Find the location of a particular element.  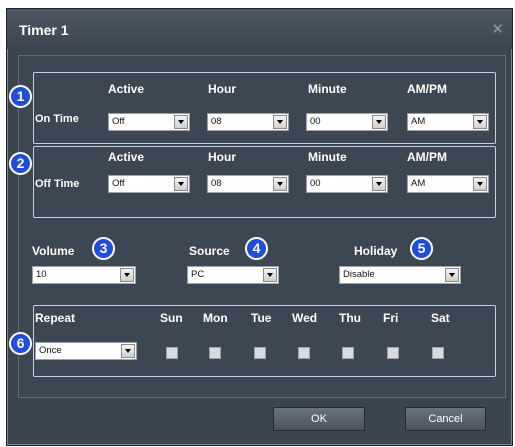

badge-4: 4 is located at coordinates (256, 248).